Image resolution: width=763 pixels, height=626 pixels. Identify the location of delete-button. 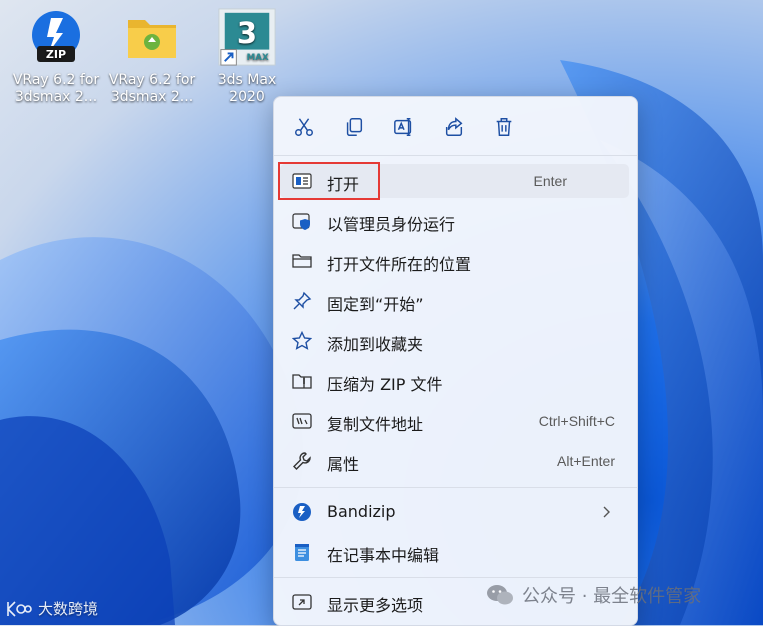
(504, 127).